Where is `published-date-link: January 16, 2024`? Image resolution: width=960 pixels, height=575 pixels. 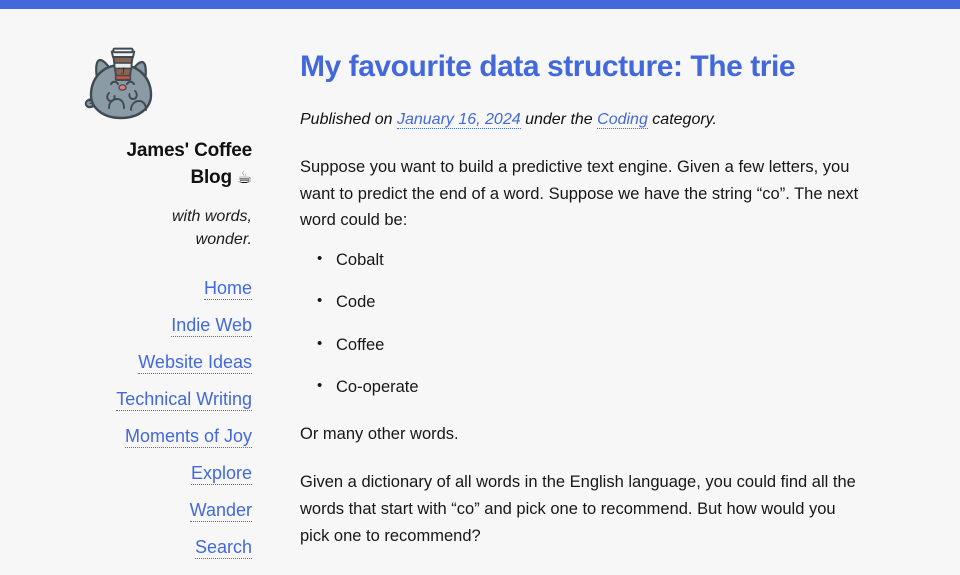 published-date-link: January 16, 2024 is located at coordinates (458, 120).